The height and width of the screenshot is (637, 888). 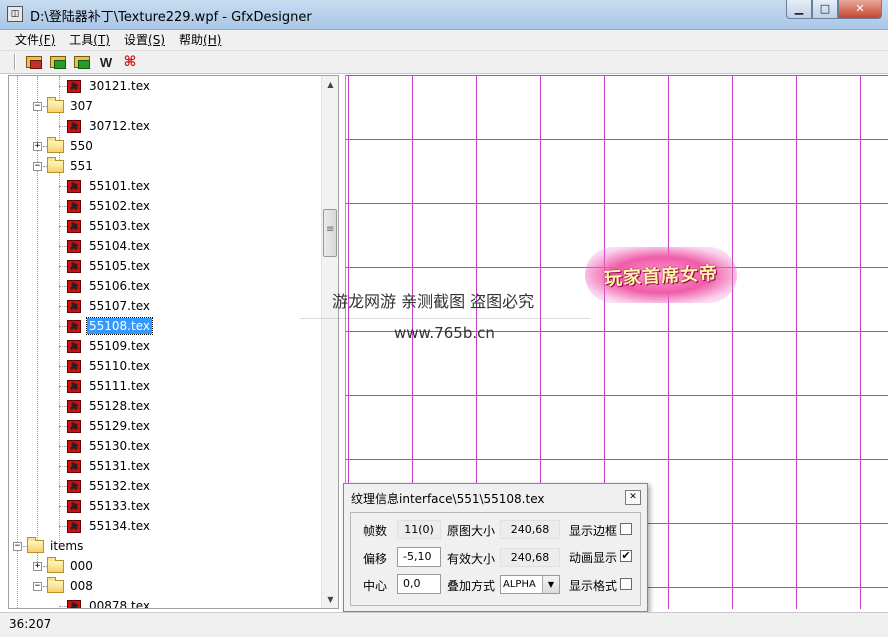 I want to click on menu-settings: 设置(S), so click(x=144, y=40).